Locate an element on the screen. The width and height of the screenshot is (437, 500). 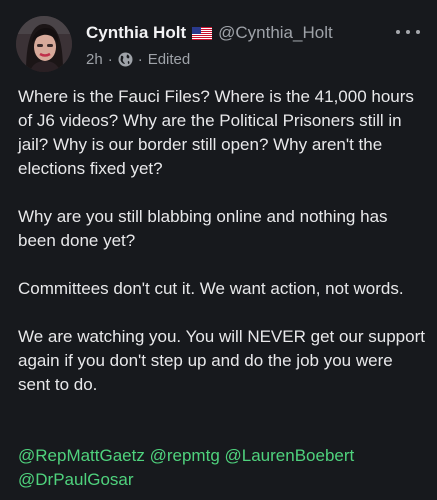
more-options-icon is located at coordinates (408, 32).